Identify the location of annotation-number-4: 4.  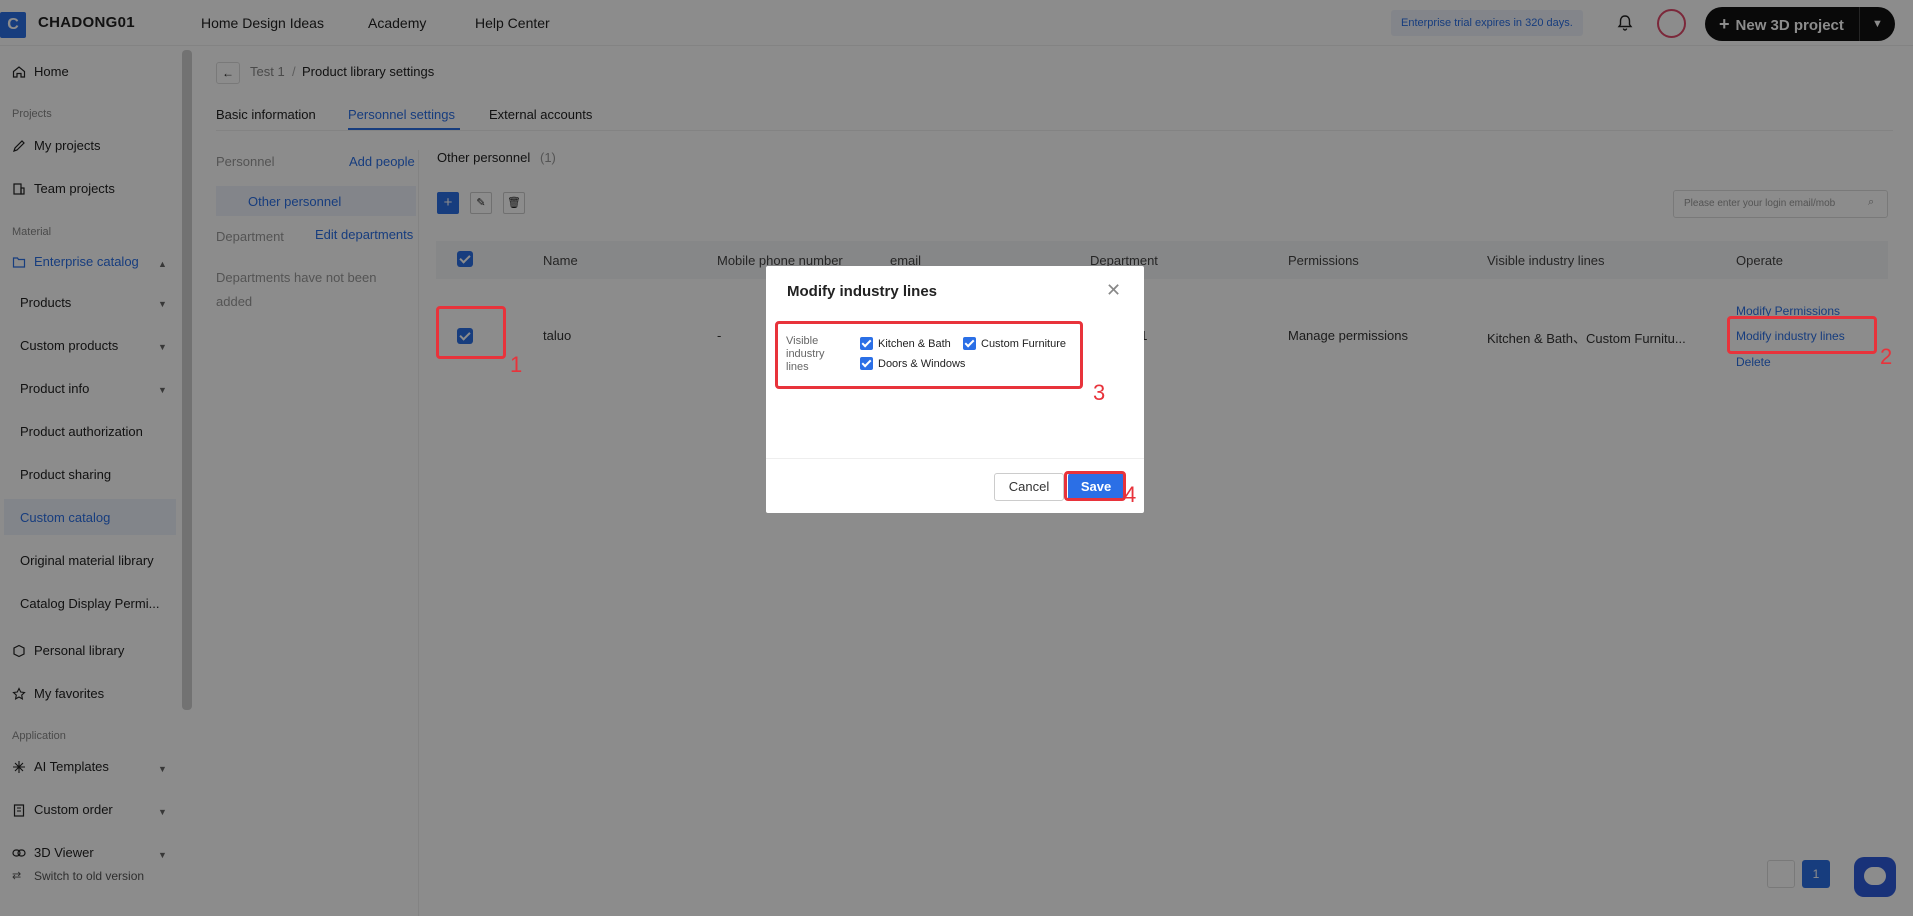
(1130, 494).